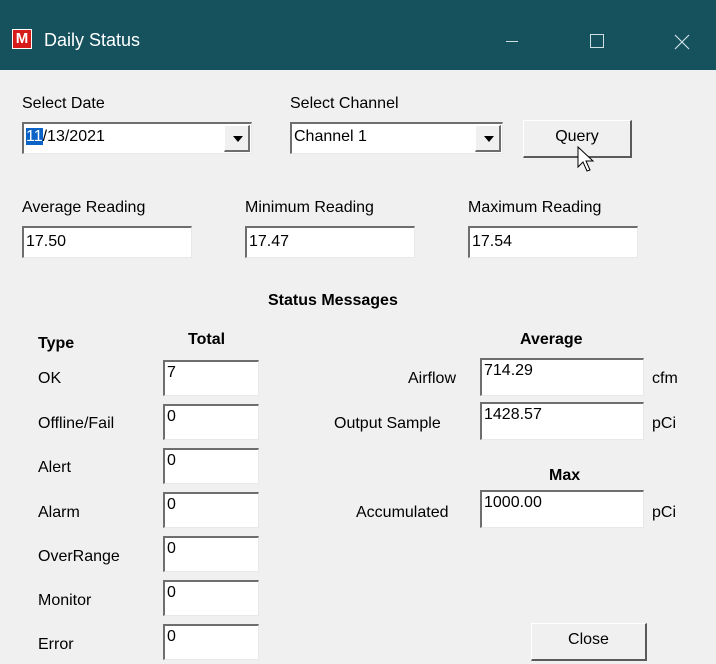  I want to click on minimize-icon, so click(512, 41).